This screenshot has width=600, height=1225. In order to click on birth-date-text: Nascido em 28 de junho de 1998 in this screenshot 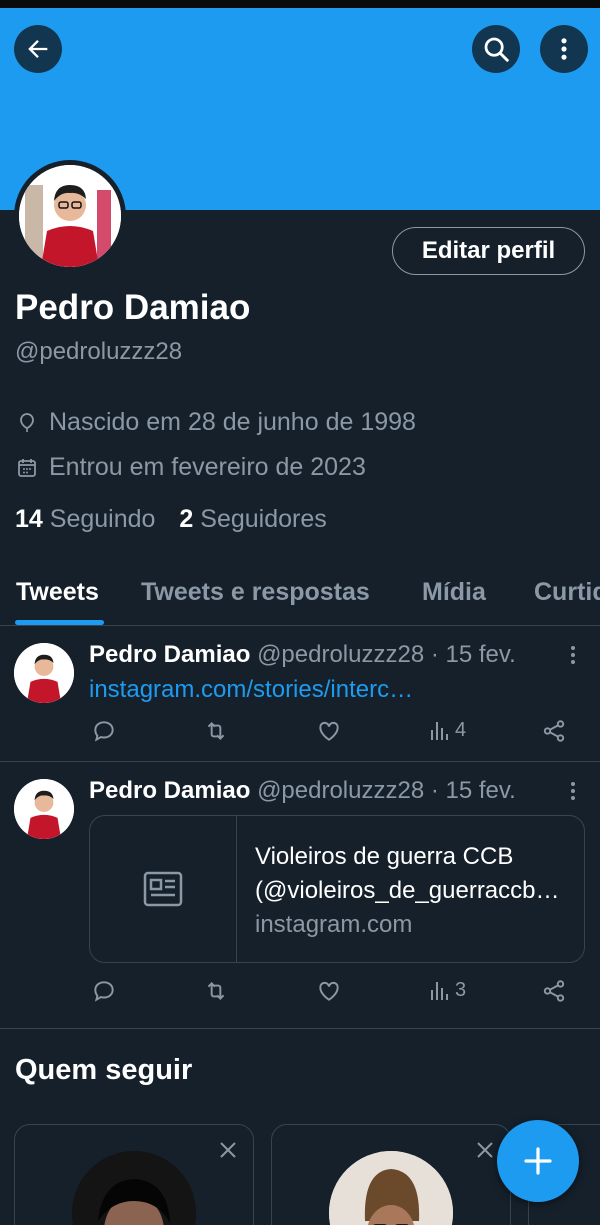, I will do `click(232, 422)`.